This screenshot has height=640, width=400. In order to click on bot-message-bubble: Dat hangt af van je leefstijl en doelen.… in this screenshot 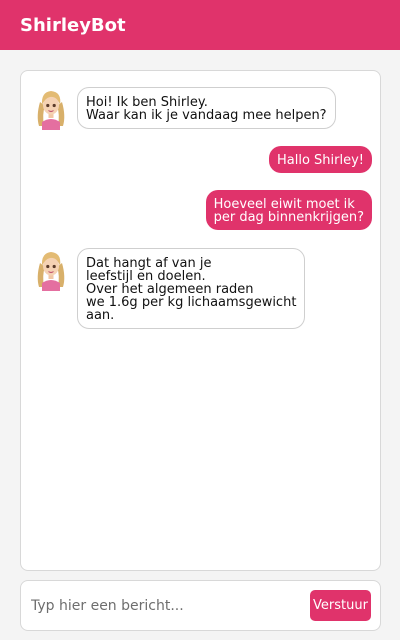, I will do `click(191, 288)`.